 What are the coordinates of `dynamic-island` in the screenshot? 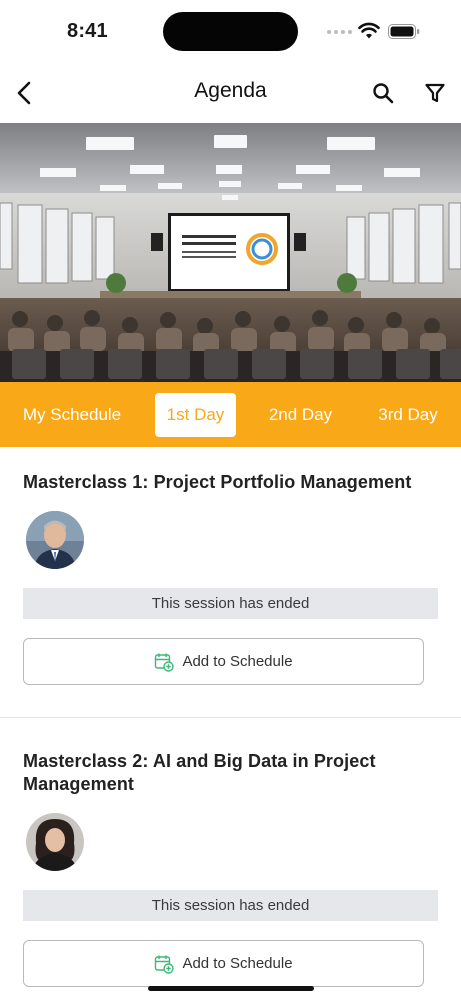 It's located at (230, 31).